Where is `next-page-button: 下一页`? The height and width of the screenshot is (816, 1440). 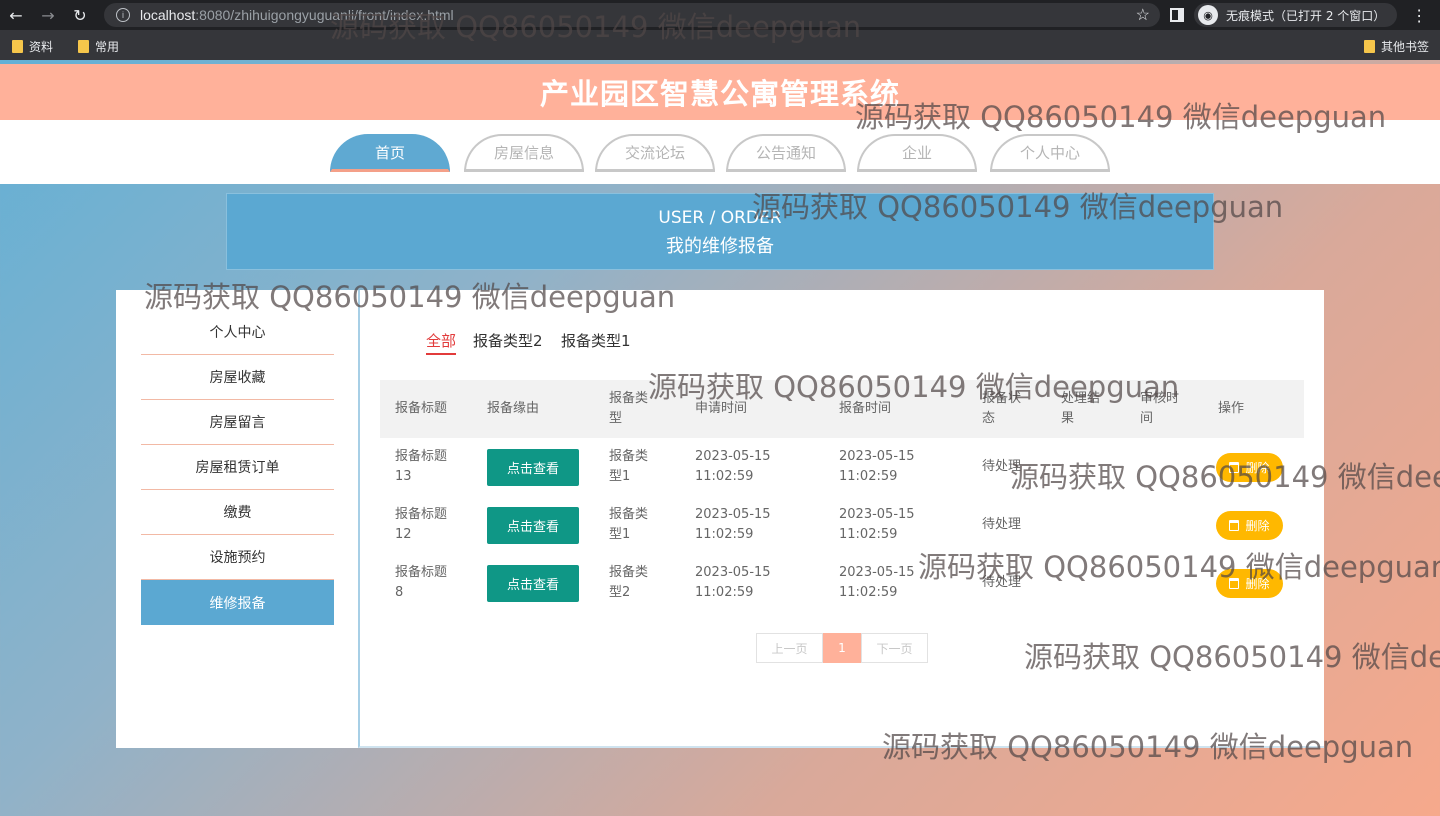
next-page-button: 下一页 is located at coordinates (894, 648).